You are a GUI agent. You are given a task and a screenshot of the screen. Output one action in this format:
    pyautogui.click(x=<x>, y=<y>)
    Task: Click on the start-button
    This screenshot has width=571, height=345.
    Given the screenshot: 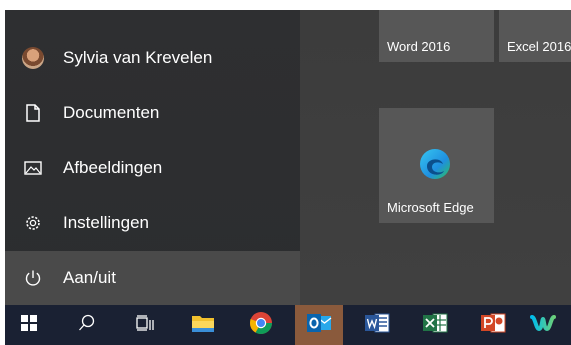 What is the action you would take?
    pyautogui.click(x=29, y=325)
    